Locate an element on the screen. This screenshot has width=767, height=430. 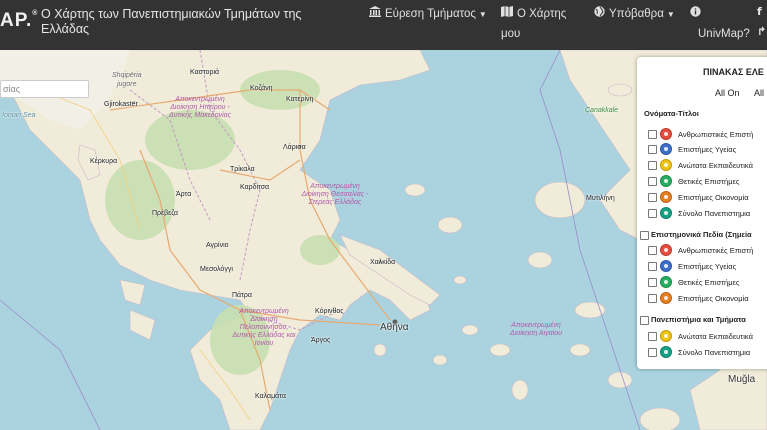
basemap-menu: Υπόβαθρα ▼ is located at coordinates (634, 14).